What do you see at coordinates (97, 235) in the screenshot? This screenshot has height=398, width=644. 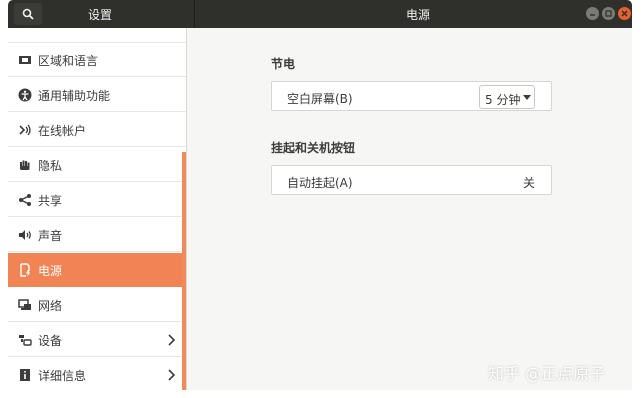 I see `sidebar-item-sound: 声音` at bounding box center [97, 235].